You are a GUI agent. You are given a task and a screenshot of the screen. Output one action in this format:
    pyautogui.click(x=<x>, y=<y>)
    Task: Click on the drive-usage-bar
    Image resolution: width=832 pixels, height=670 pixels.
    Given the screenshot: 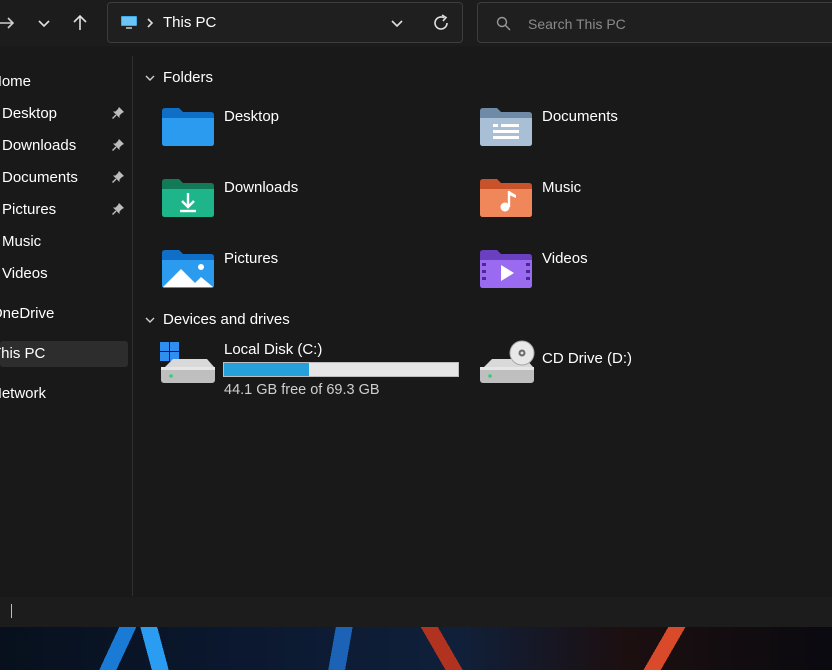 What is the action you would take?
    pyautogui.click(x=341, y=369)
    